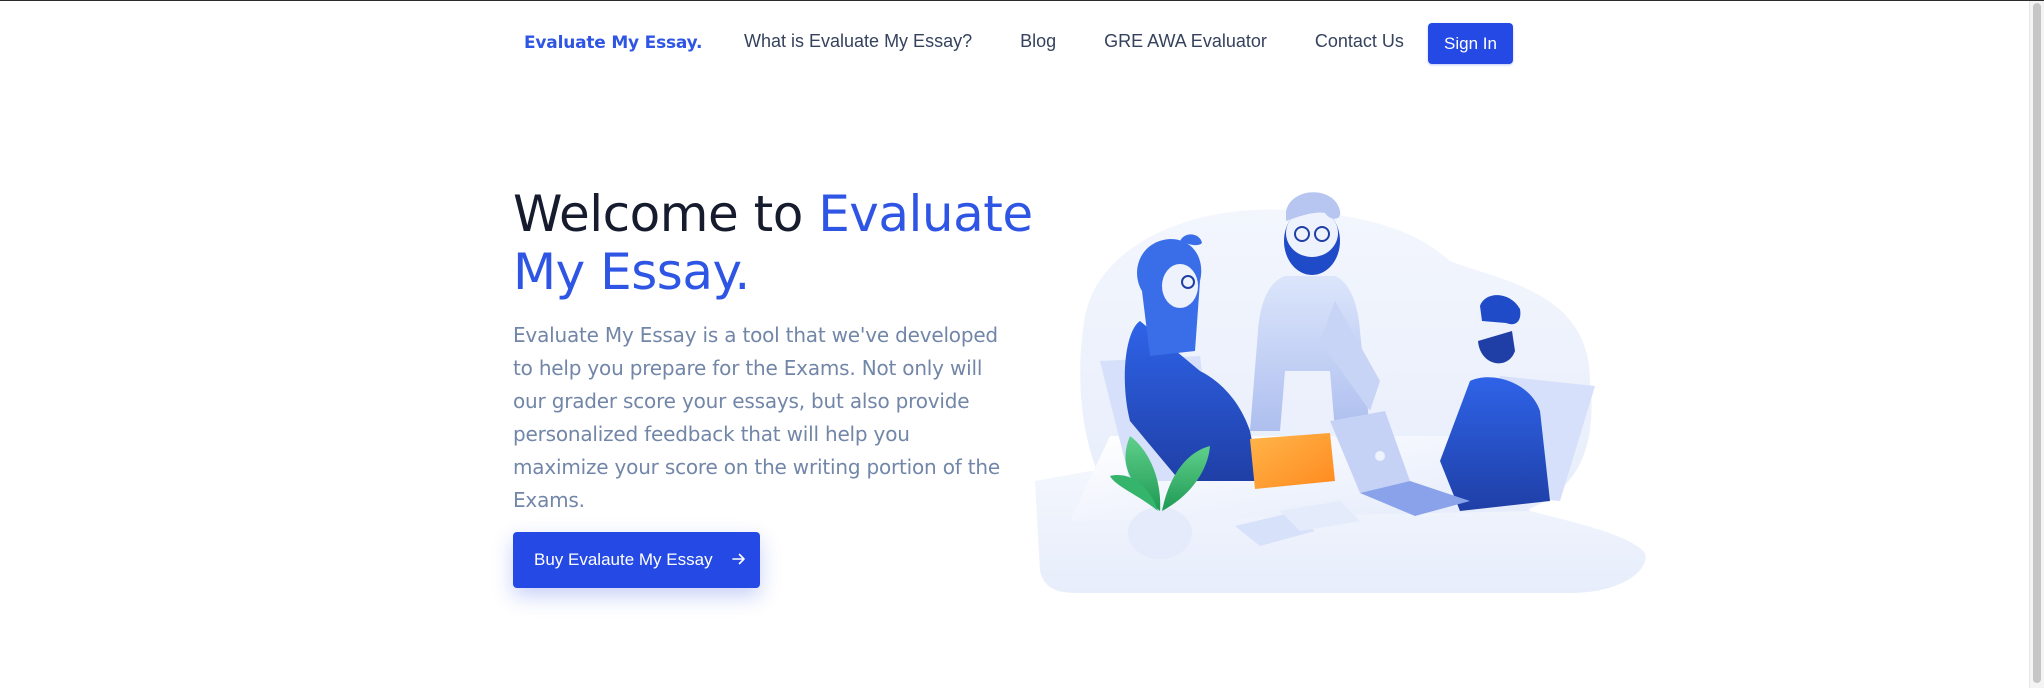  I want to click on arrow-right-icon, so click(738, 560).